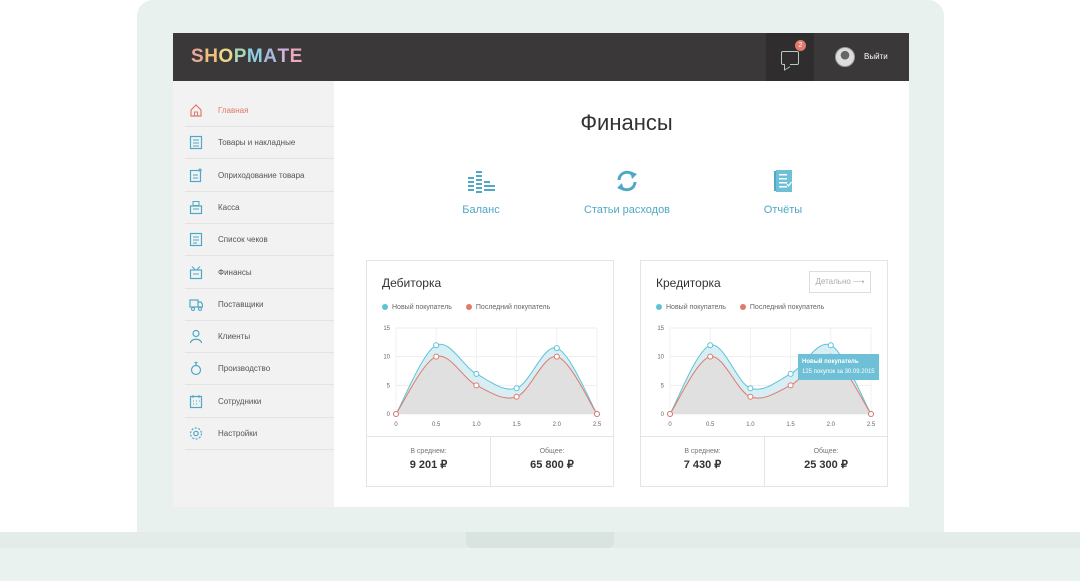  I want to click on avatar, so click(845, 57).